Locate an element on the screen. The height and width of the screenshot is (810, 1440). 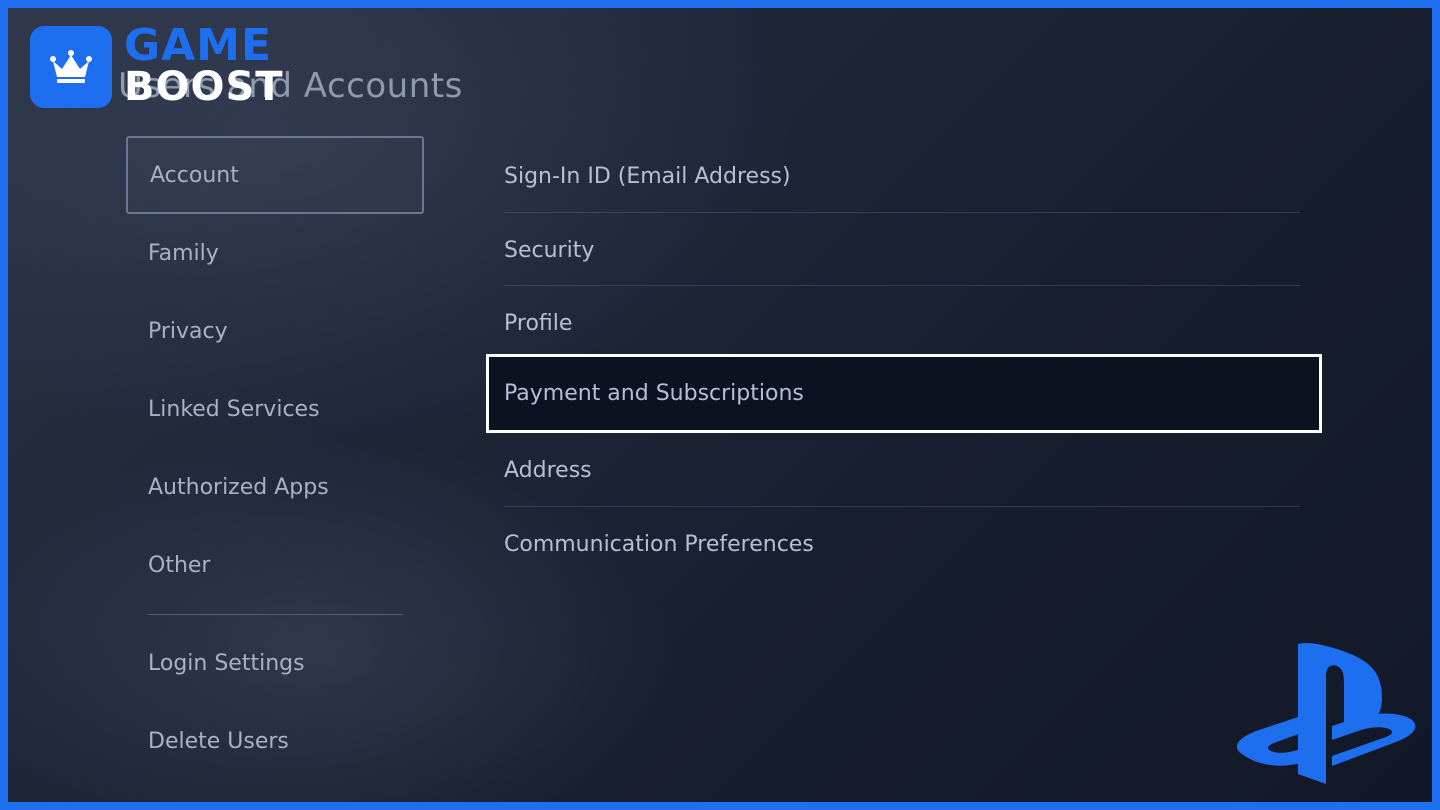
sidebar-item-family: Family is located at coordinates (275, 253).